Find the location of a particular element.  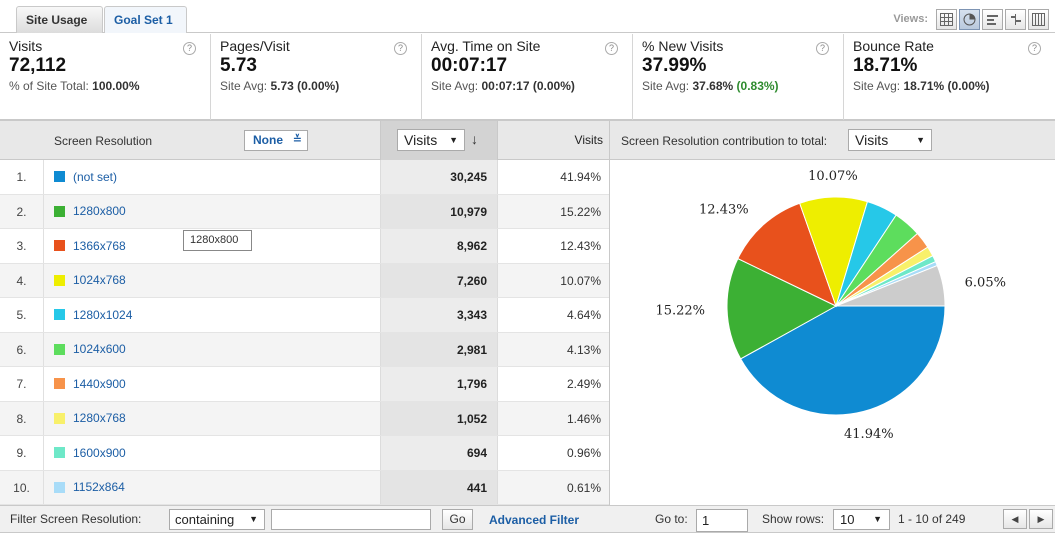

row-visits: 694 is located at coordinates (438, 453).